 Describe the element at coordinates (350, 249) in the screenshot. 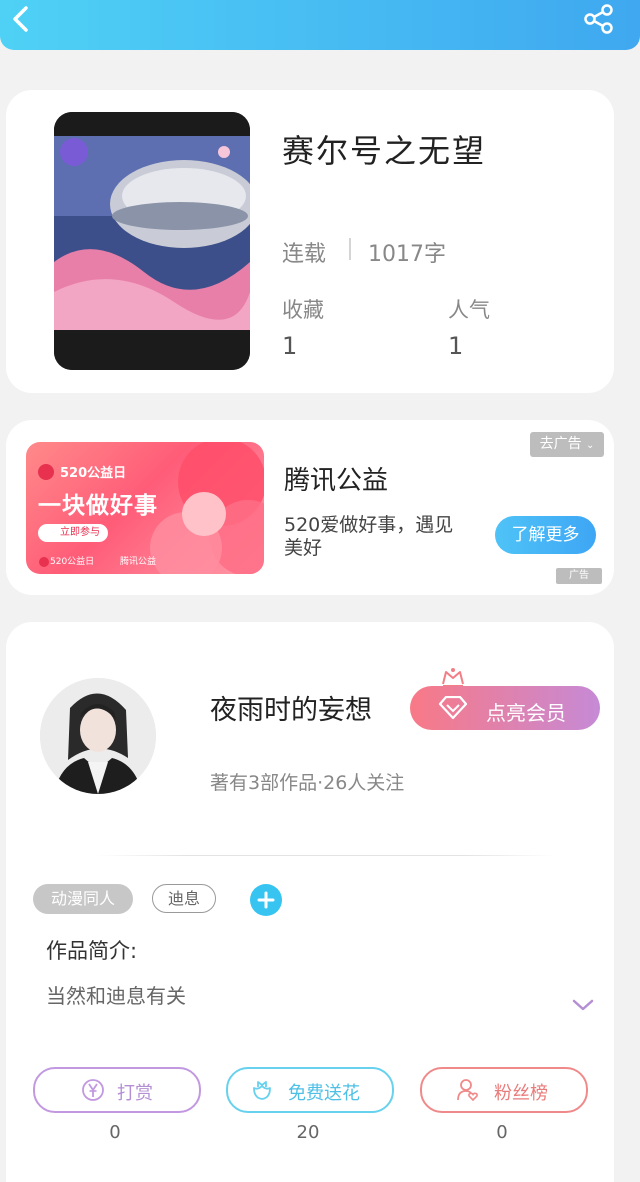

I see `status-separator` at that location.